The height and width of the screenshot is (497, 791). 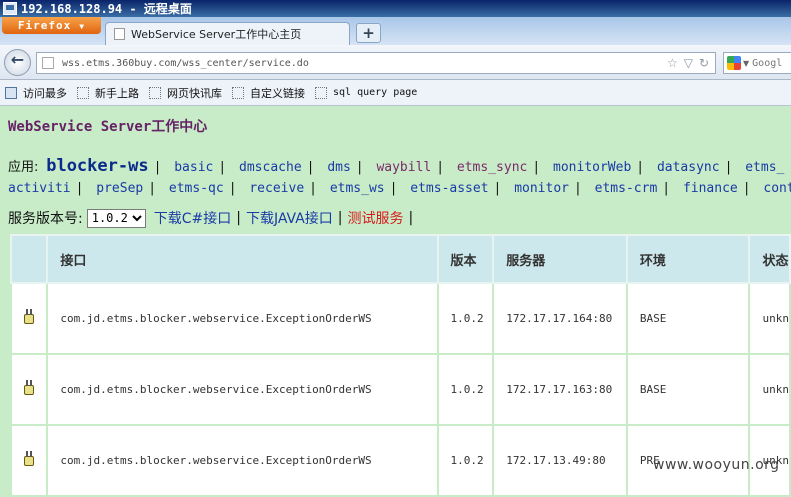 I want to click on remote-desktop-title: 192.168.128.94 - 远程桌面, so click(x=106, y=9).